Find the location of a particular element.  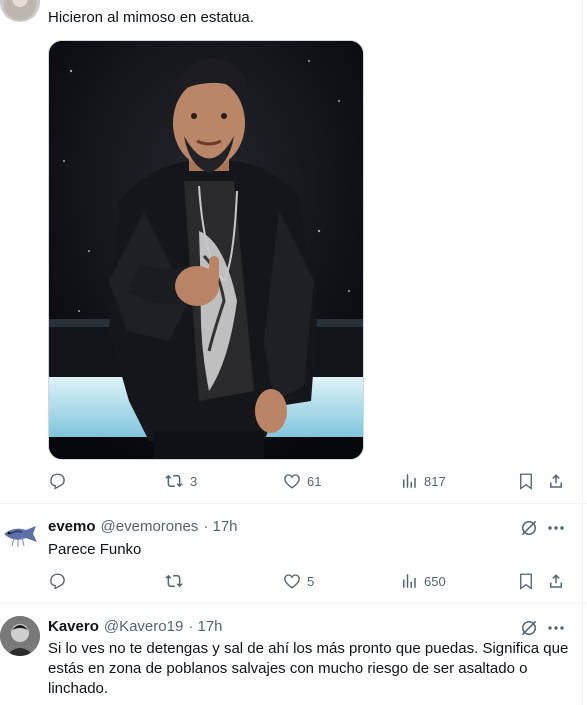

like-count: 61 is located at coordinates (314, 481).